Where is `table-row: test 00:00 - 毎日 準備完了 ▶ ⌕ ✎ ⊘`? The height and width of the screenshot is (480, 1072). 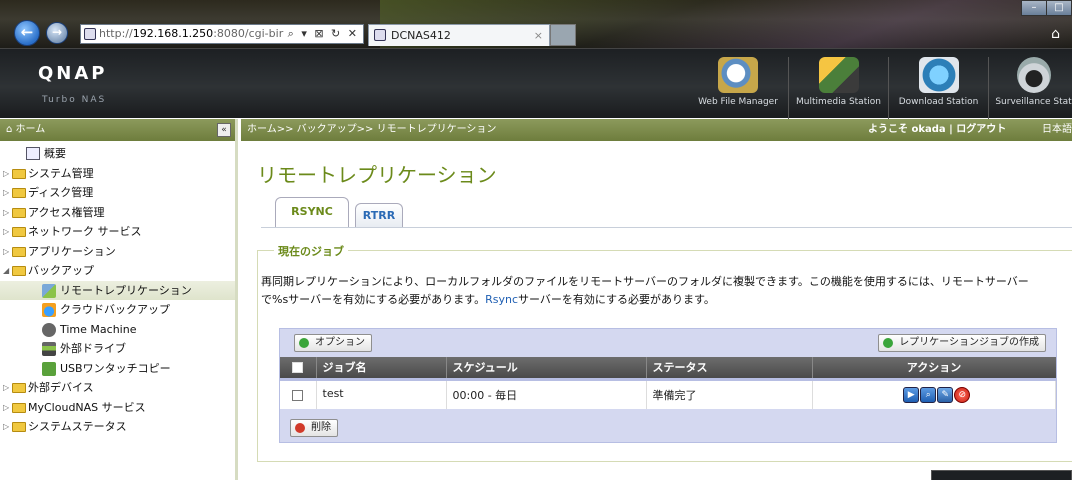
table-row: test 00:00 - 毎日 準備完了 ▶ ⌕ ✎ ⊘ is located at coordinates (668, 394).